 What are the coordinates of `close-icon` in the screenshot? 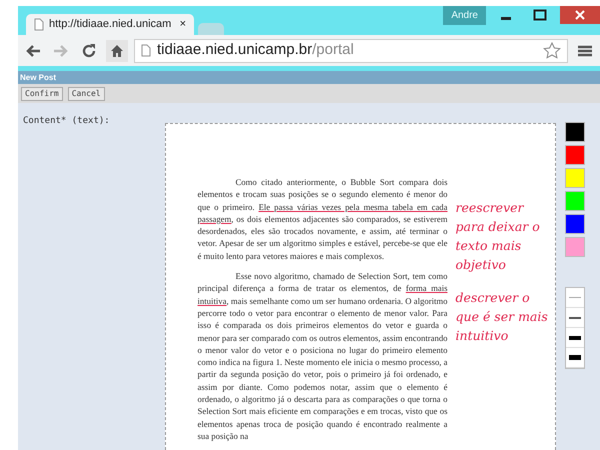 It's located at (580, 15).